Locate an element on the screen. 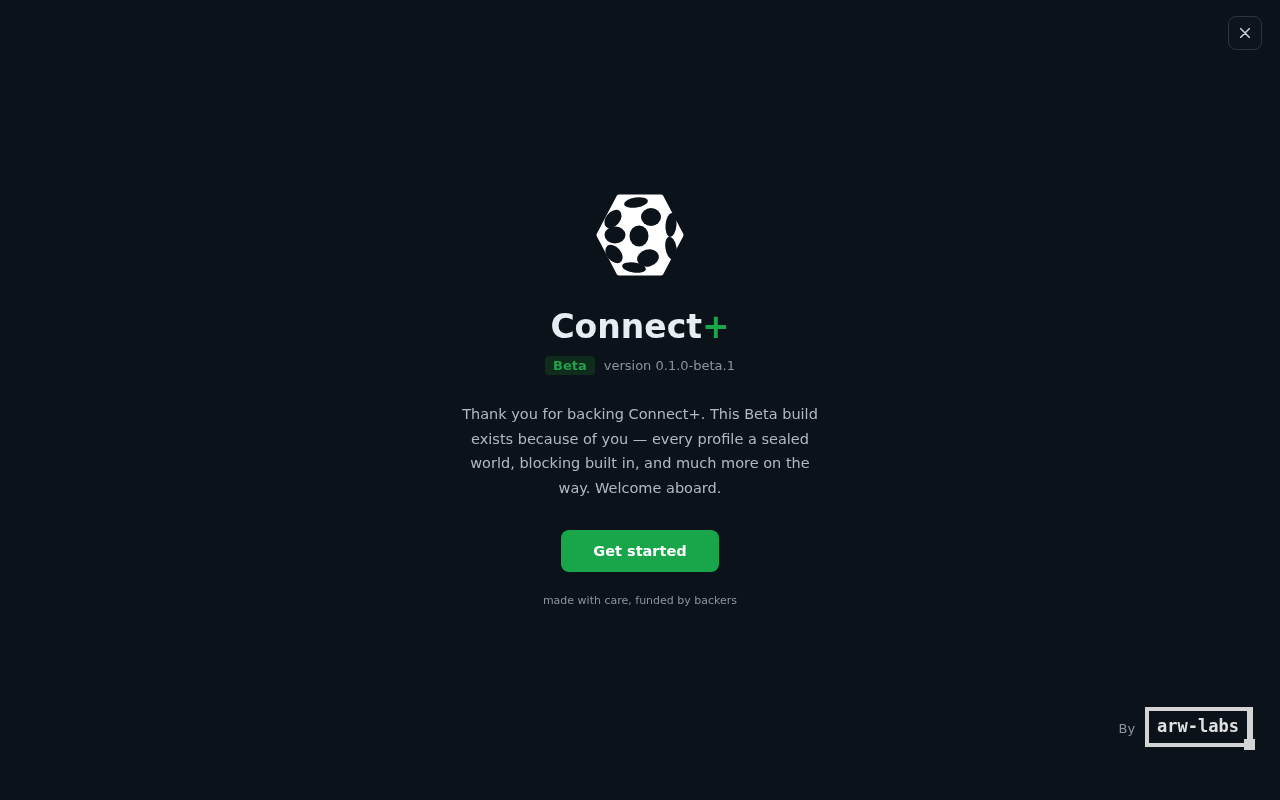 This screenshot has height=800, width=1280. credit-label: By is located at coordinates (1127, 728).